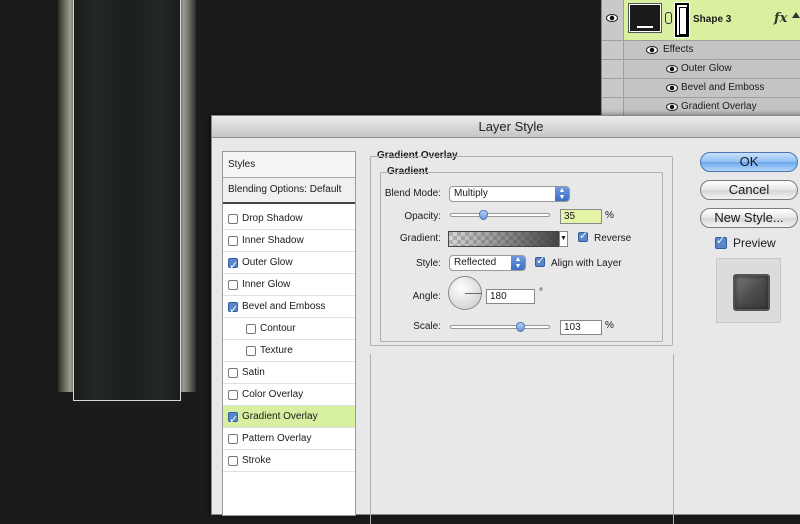 This screenshot has width=800, height=524. What do you see at coordinates (749, 162) in the screenshot?
I see `ok-button: OK` at bounding box center [749, 162].